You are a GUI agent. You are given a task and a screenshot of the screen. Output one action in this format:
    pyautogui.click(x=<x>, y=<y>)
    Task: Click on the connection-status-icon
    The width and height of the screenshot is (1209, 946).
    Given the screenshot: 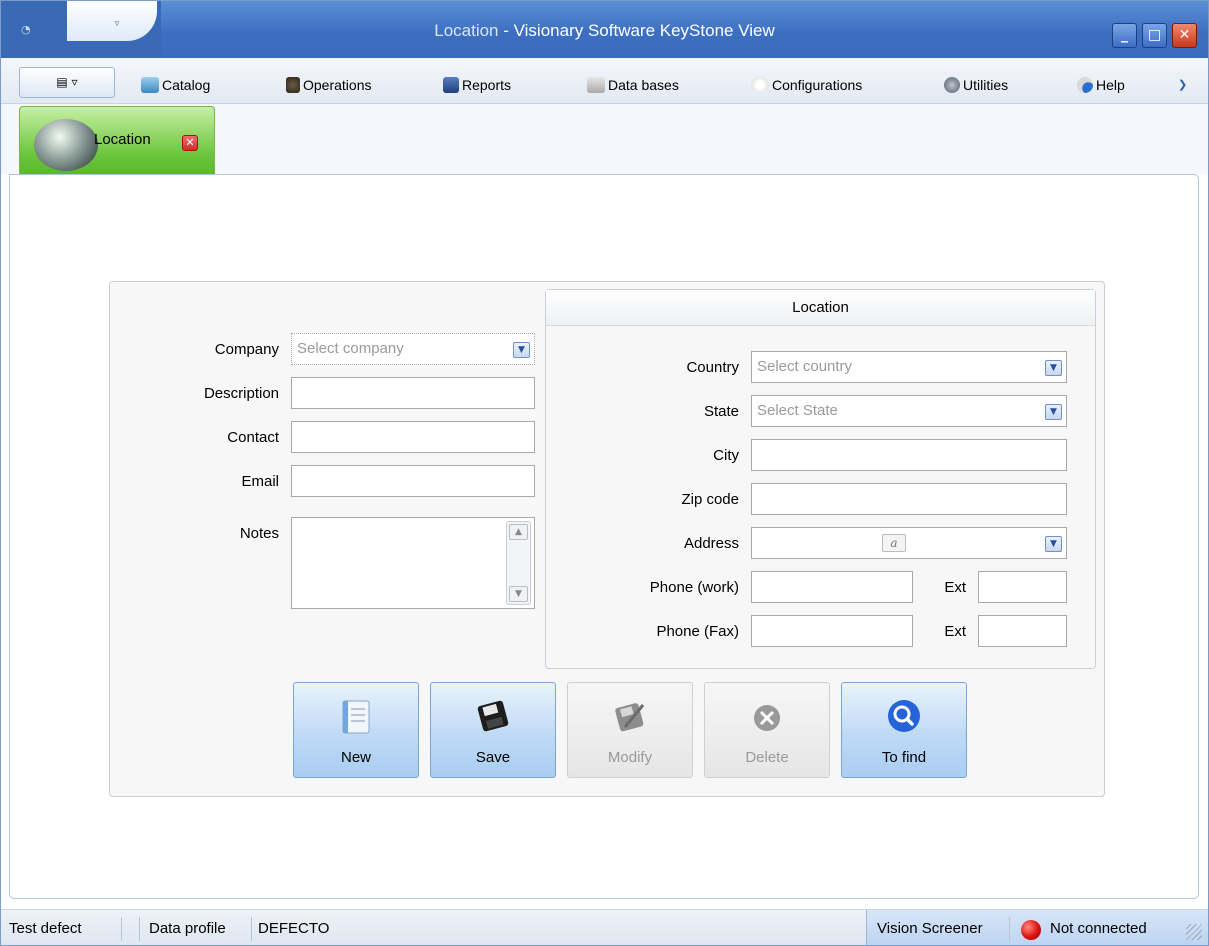 What is the action you would take?
    pyautogui.click(x=1031, y=930)
    